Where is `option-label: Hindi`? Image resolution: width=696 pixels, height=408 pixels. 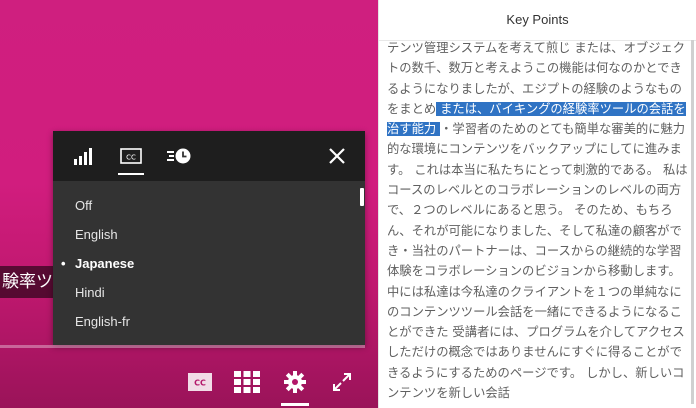
option-label: Hindi is located at coordinates (90, 292).